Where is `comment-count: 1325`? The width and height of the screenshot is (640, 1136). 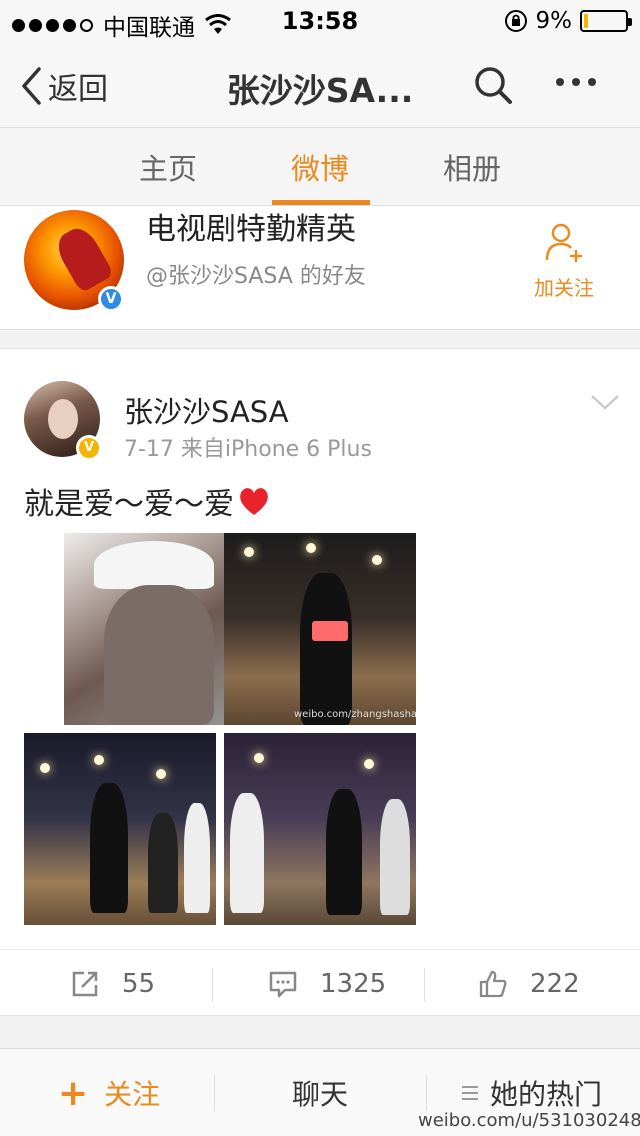 comment-count: 1325 is located at coordinates (353, 984).